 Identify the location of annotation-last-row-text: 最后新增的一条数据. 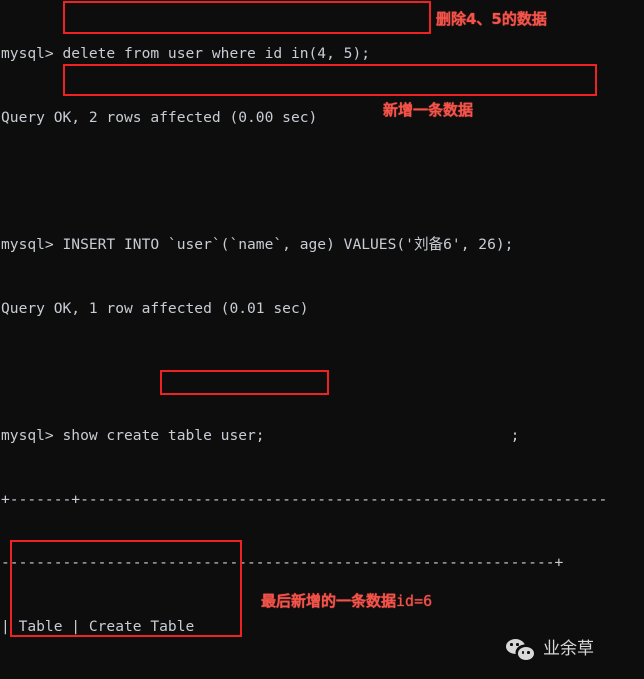
(329, 601).